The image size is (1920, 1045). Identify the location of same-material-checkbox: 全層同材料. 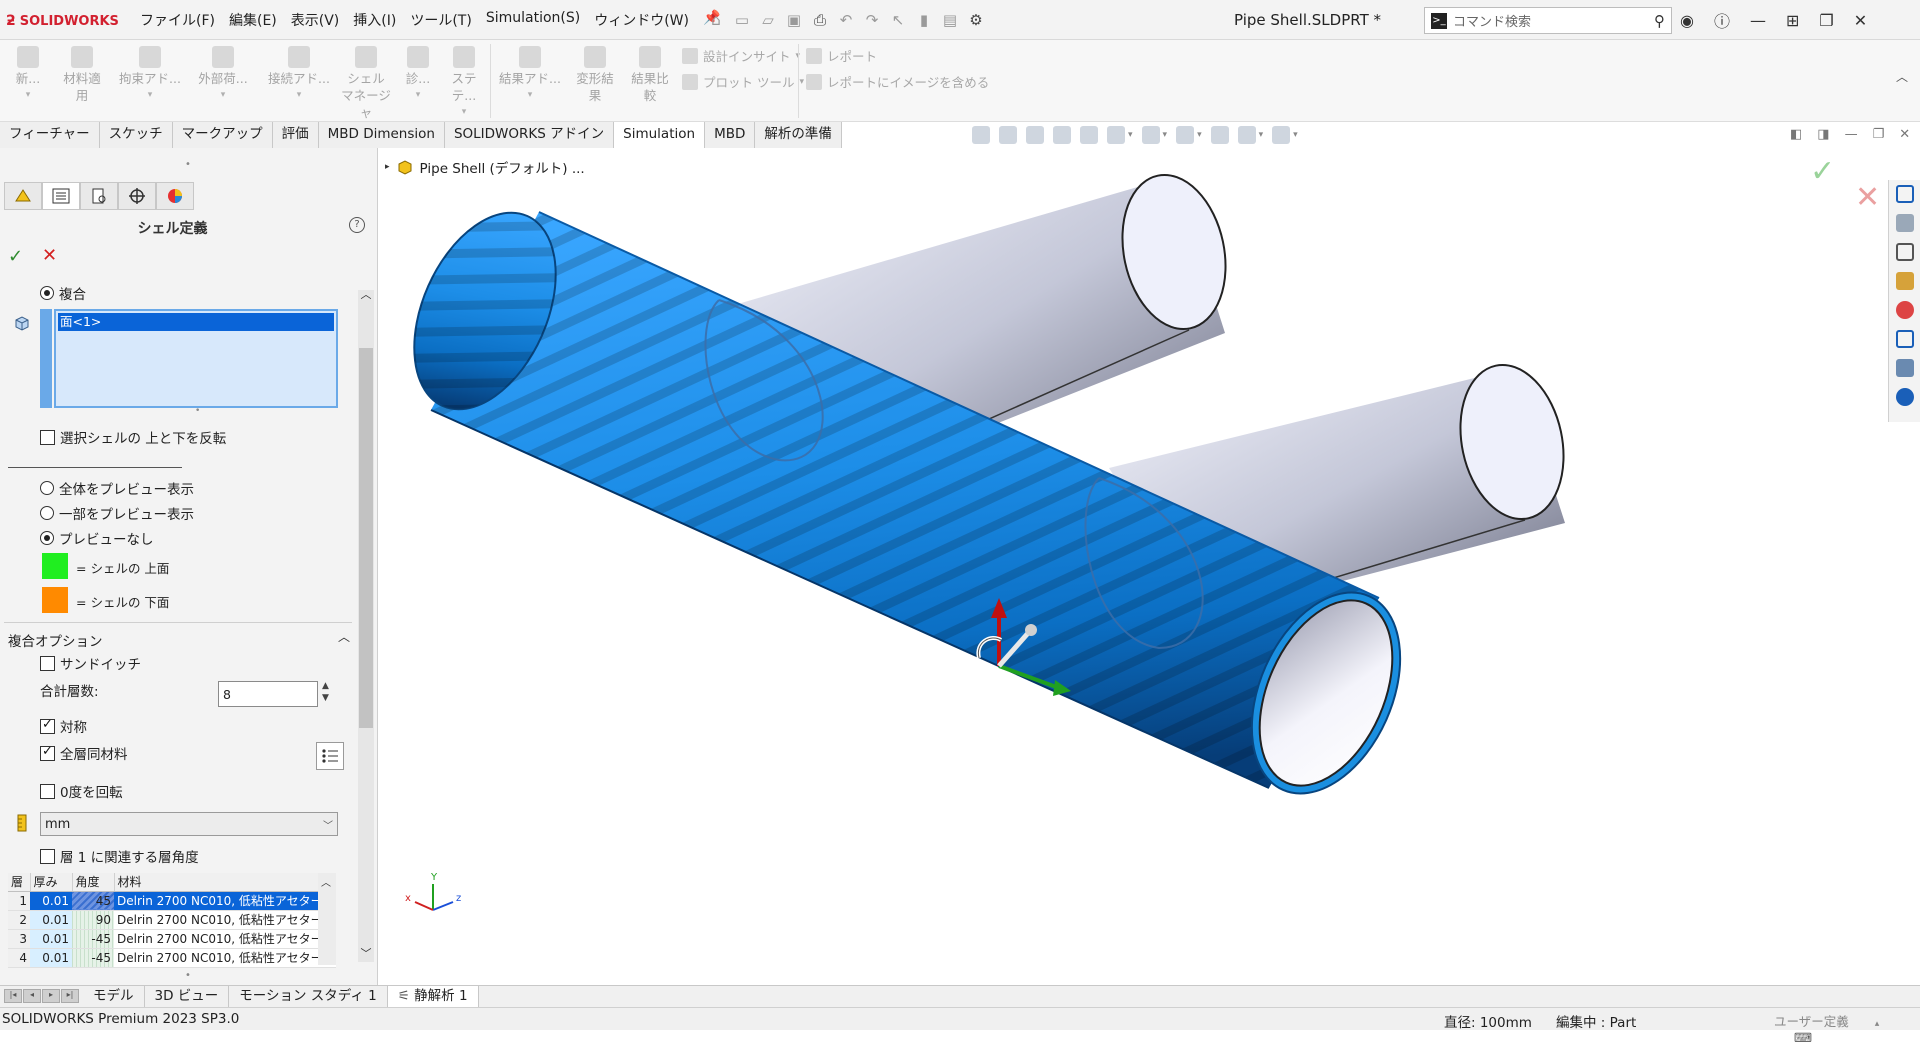
(84, 753).